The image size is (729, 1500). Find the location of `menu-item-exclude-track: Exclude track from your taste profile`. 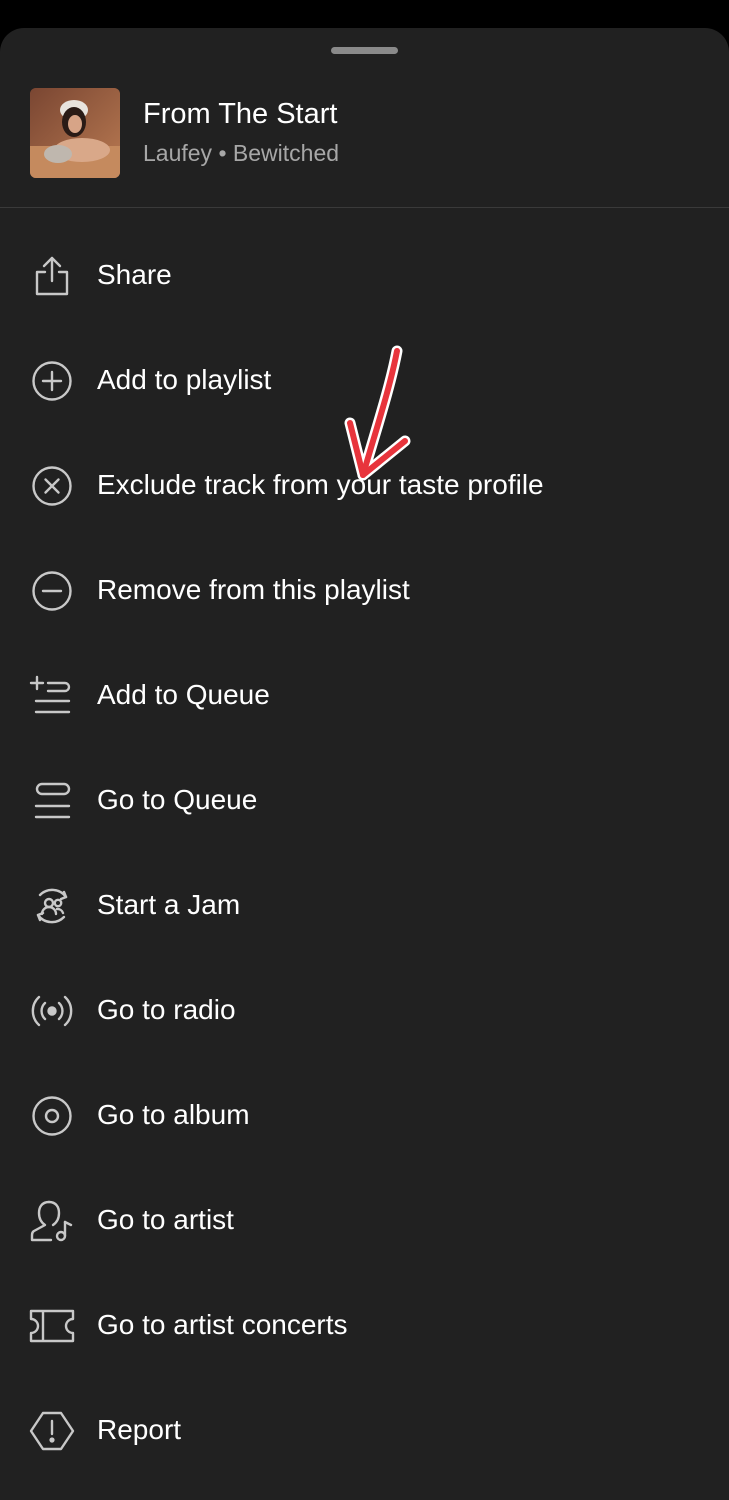

menu-item-exclude-track: Exclude track from your taste profile is located at coordinates (364, 485).